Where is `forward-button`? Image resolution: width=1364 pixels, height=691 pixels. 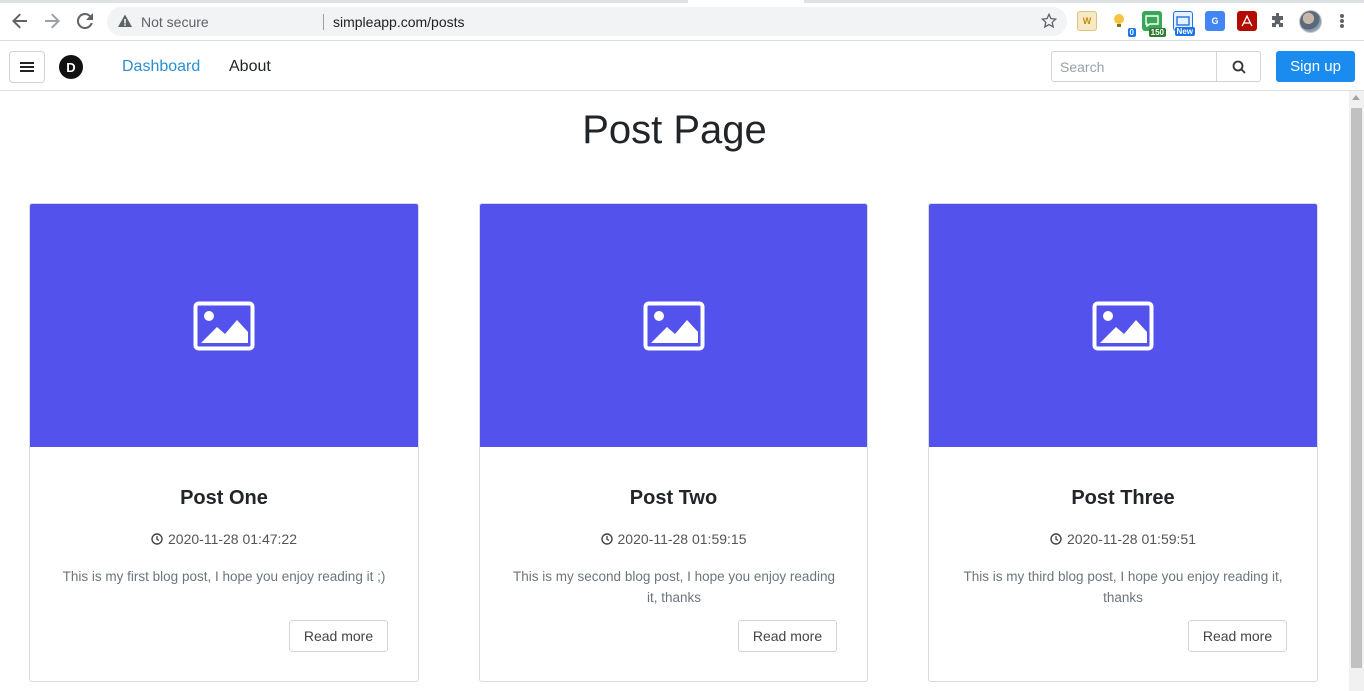 forward-button is located at coordinates (52, 21).